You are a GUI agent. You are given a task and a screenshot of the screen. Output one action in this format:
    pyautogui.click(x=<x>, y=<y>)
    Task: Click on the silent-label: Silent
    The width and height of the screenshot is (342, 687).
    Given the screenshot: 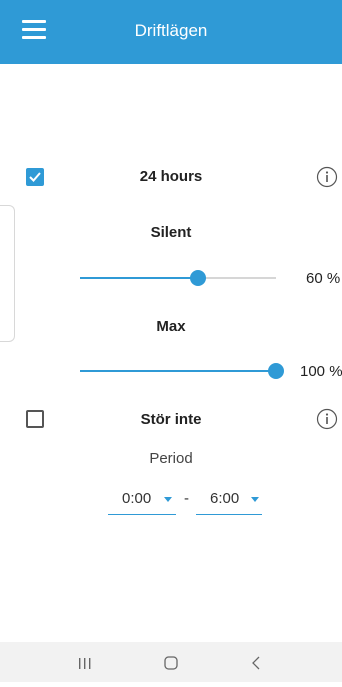 What is the action you would take?
    pyautogui.click(x=171, y=232)
    